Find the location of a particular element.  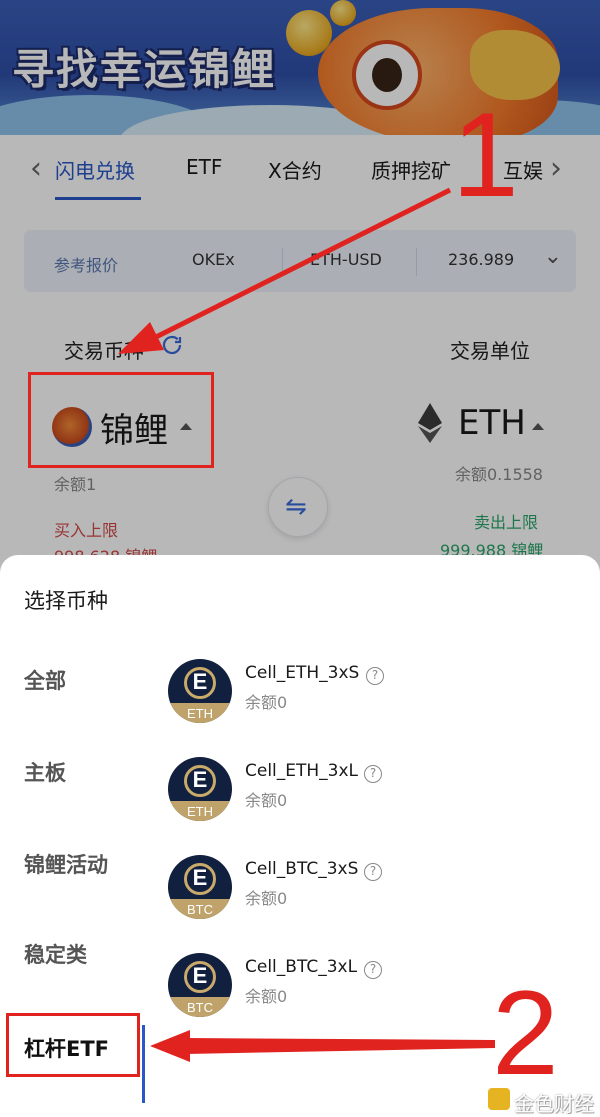

token-item: E BTC Cell_BTC_3xS ? 余额0 is located at coordinates (298, 890).